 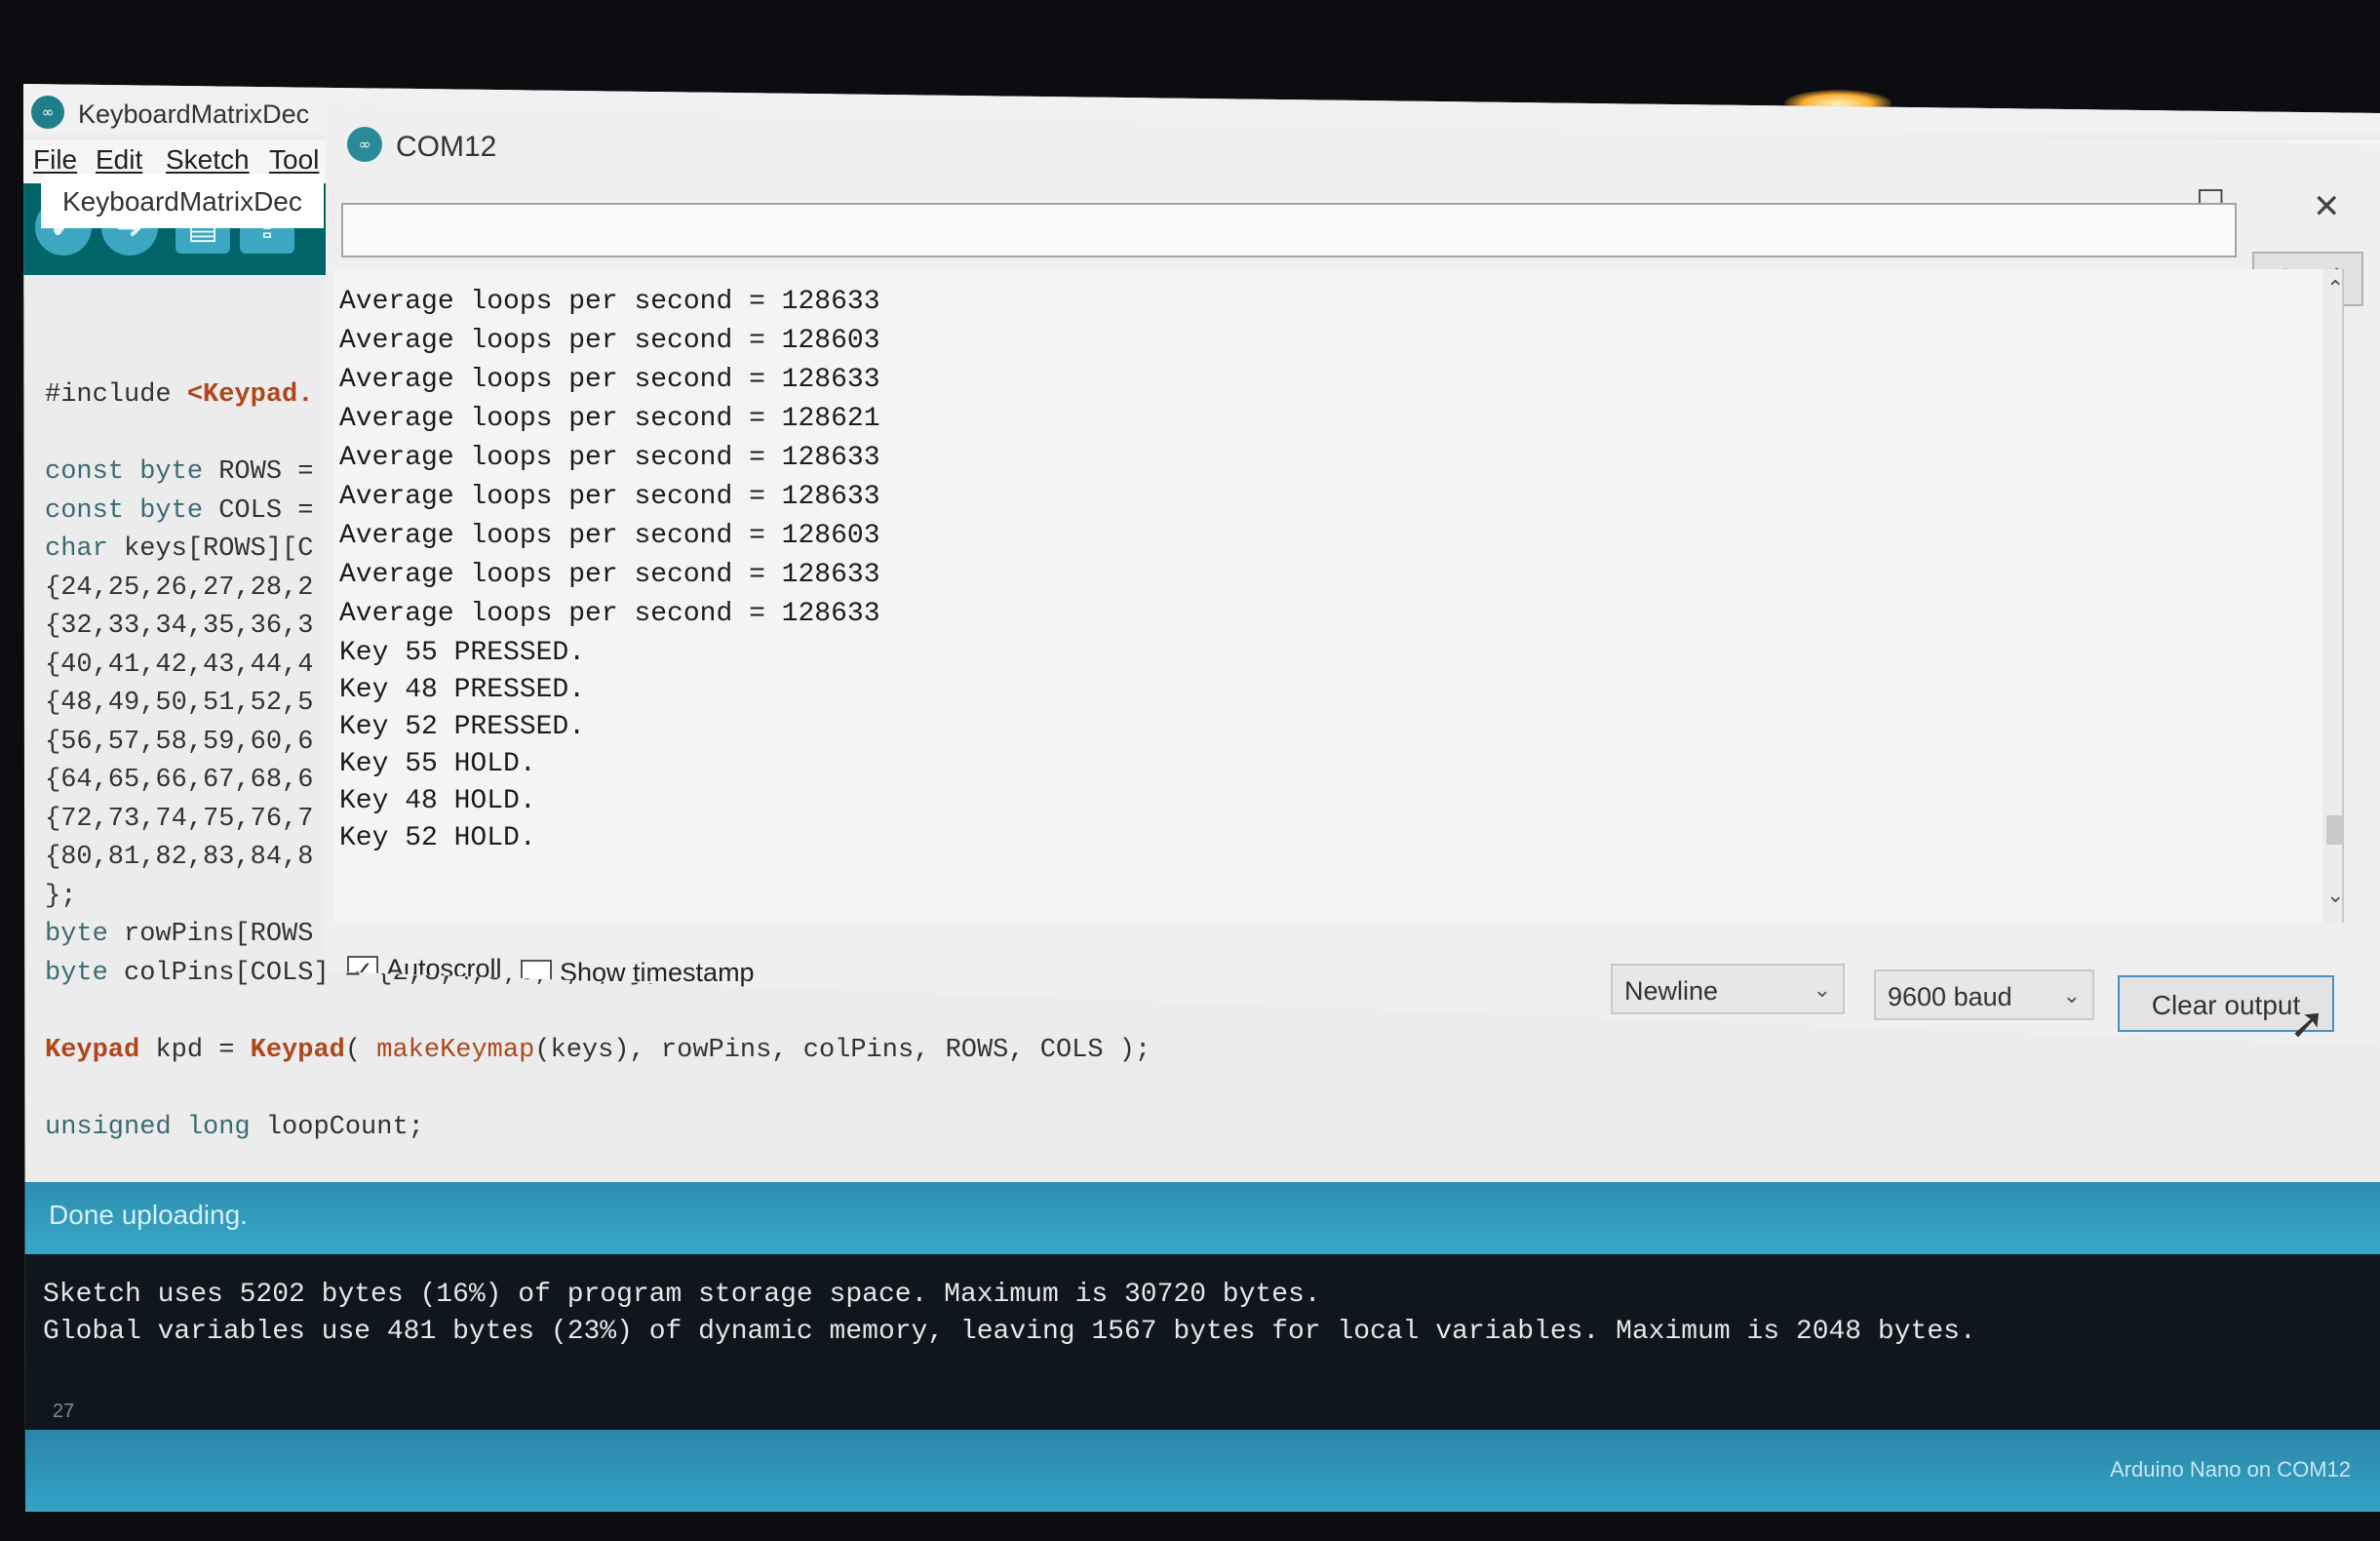 What do you see at coordinates (182, 201) in the screenshot?
I see `sketch-tab: KeyboardMatrixDec` at bounding box center [182, 201].